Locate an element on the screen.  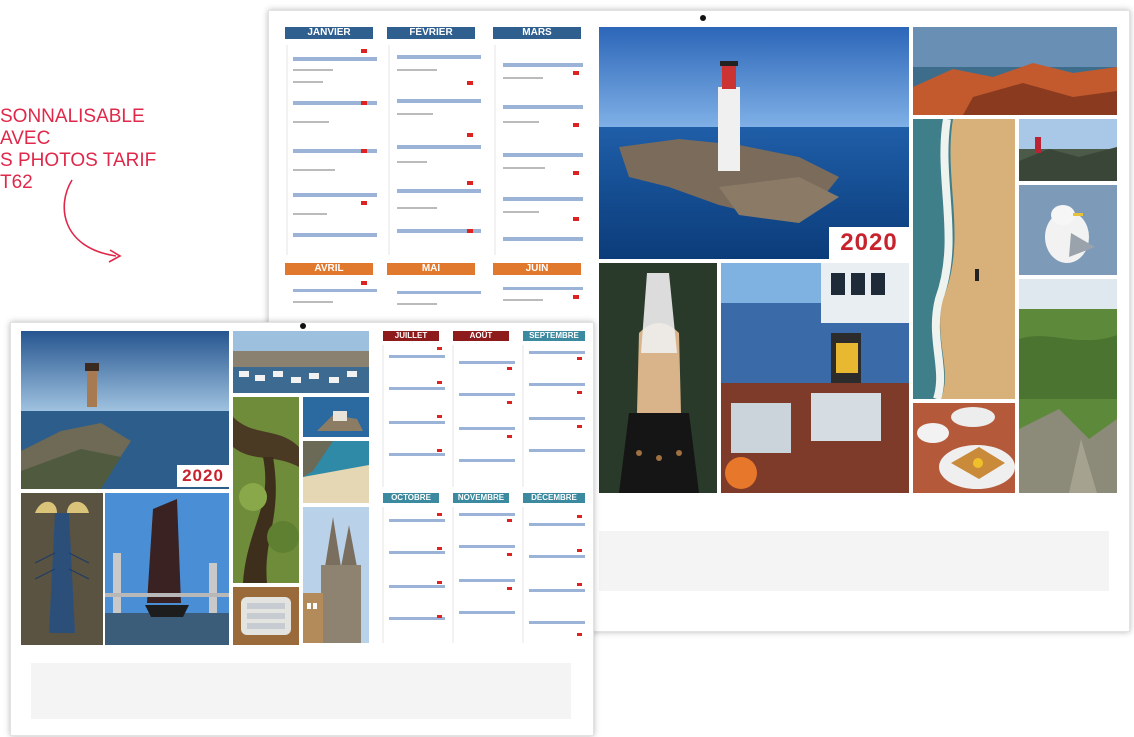
photo-lighthouse-coast: 2020 is located at coordinates (125, 410).